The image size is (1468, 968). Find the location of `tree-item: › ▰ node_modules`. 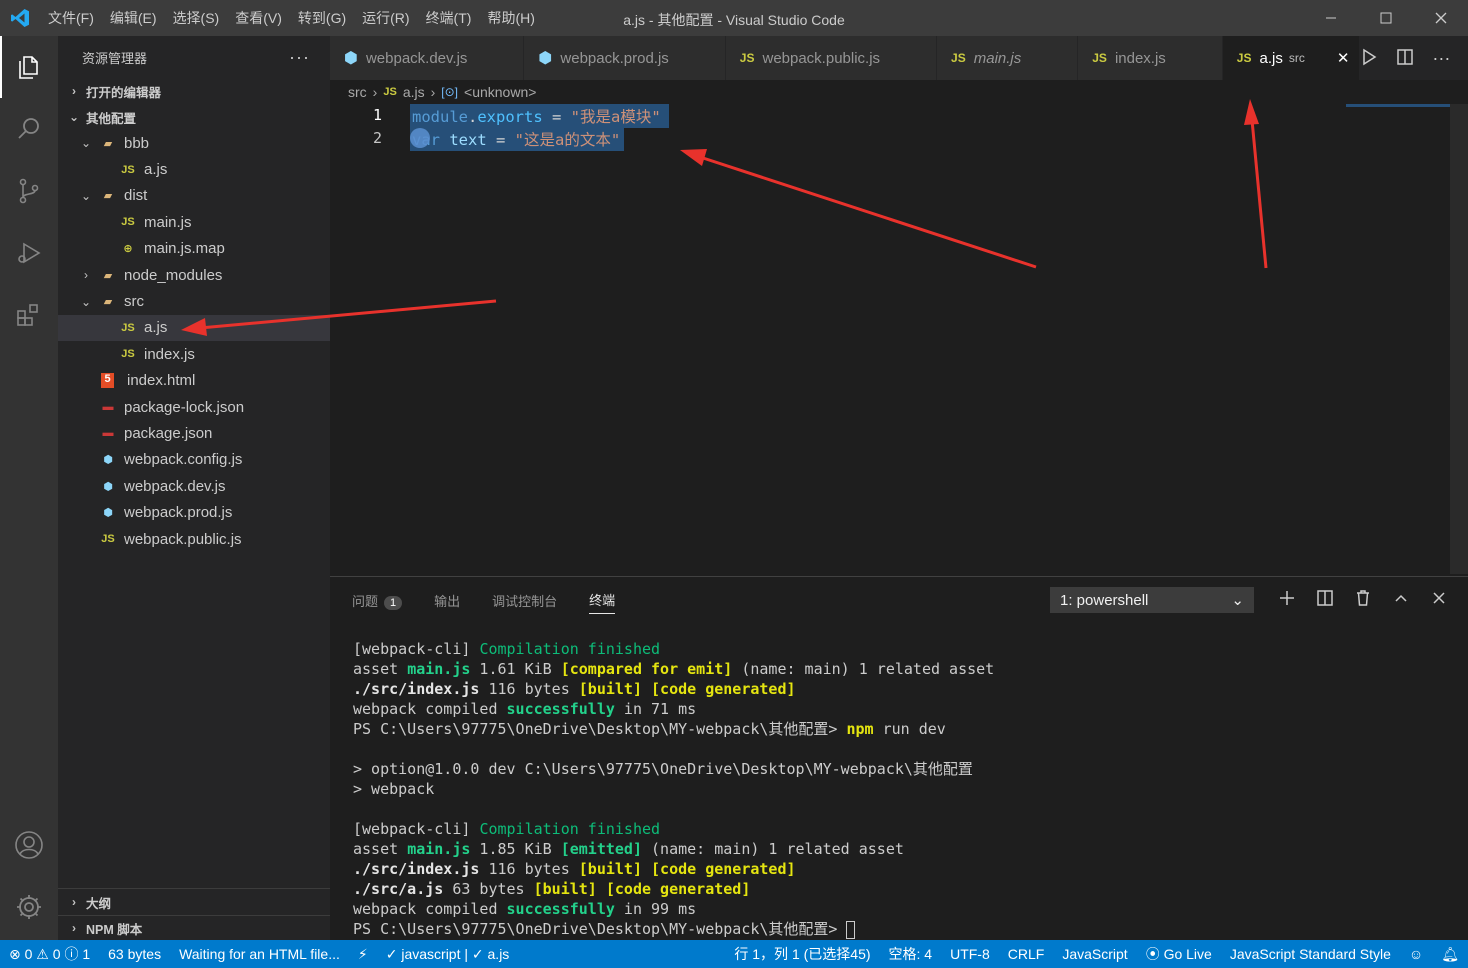

tree-item: › ▰ node_modules is located at coordinates (194, 275).